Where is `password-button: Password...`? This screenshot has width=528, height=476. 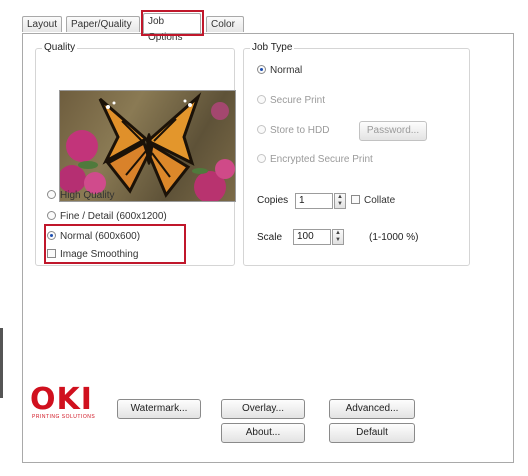 password-button: Password... is located at coordinates (393, 131).